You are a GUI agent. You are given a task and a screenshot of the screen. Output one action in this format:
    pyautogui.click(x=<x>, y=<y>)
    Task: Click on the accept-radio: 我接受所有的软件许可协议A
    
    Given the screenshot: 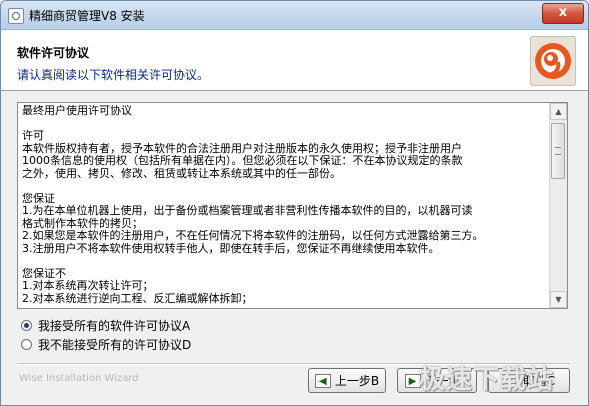 What is the action you would take?
    pyautogui.click(x=105, y=325)
    